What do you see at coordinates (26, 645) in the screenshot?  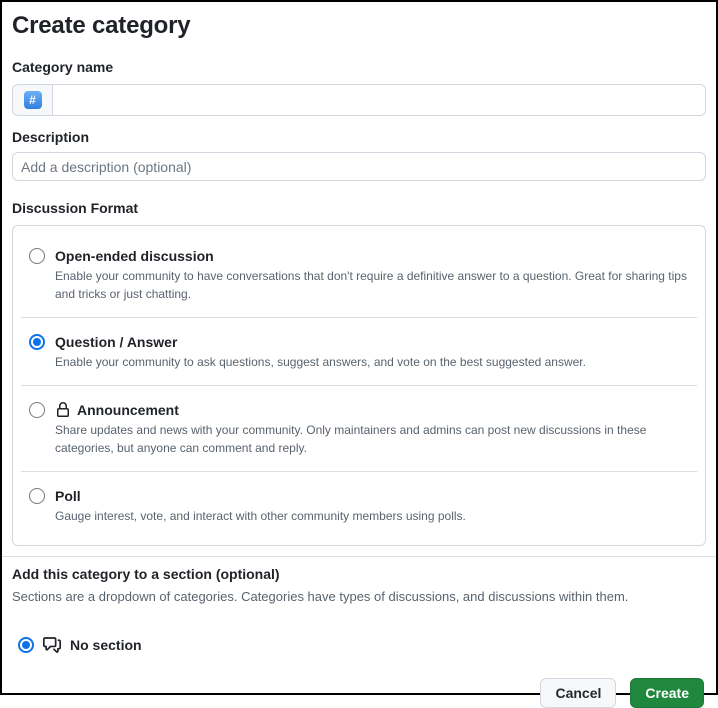 I see `radio-no-section` at bounding box center [26, 645].